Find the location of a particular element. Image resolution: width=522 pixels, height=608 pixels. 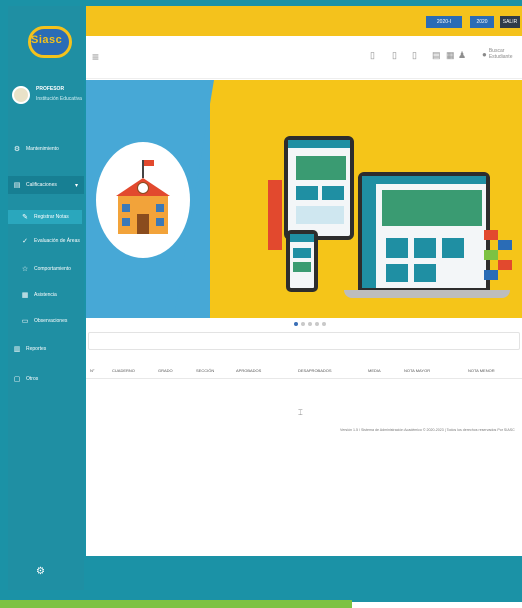

chevron-down-icon: ▾ is located at coordinates (76, 185).